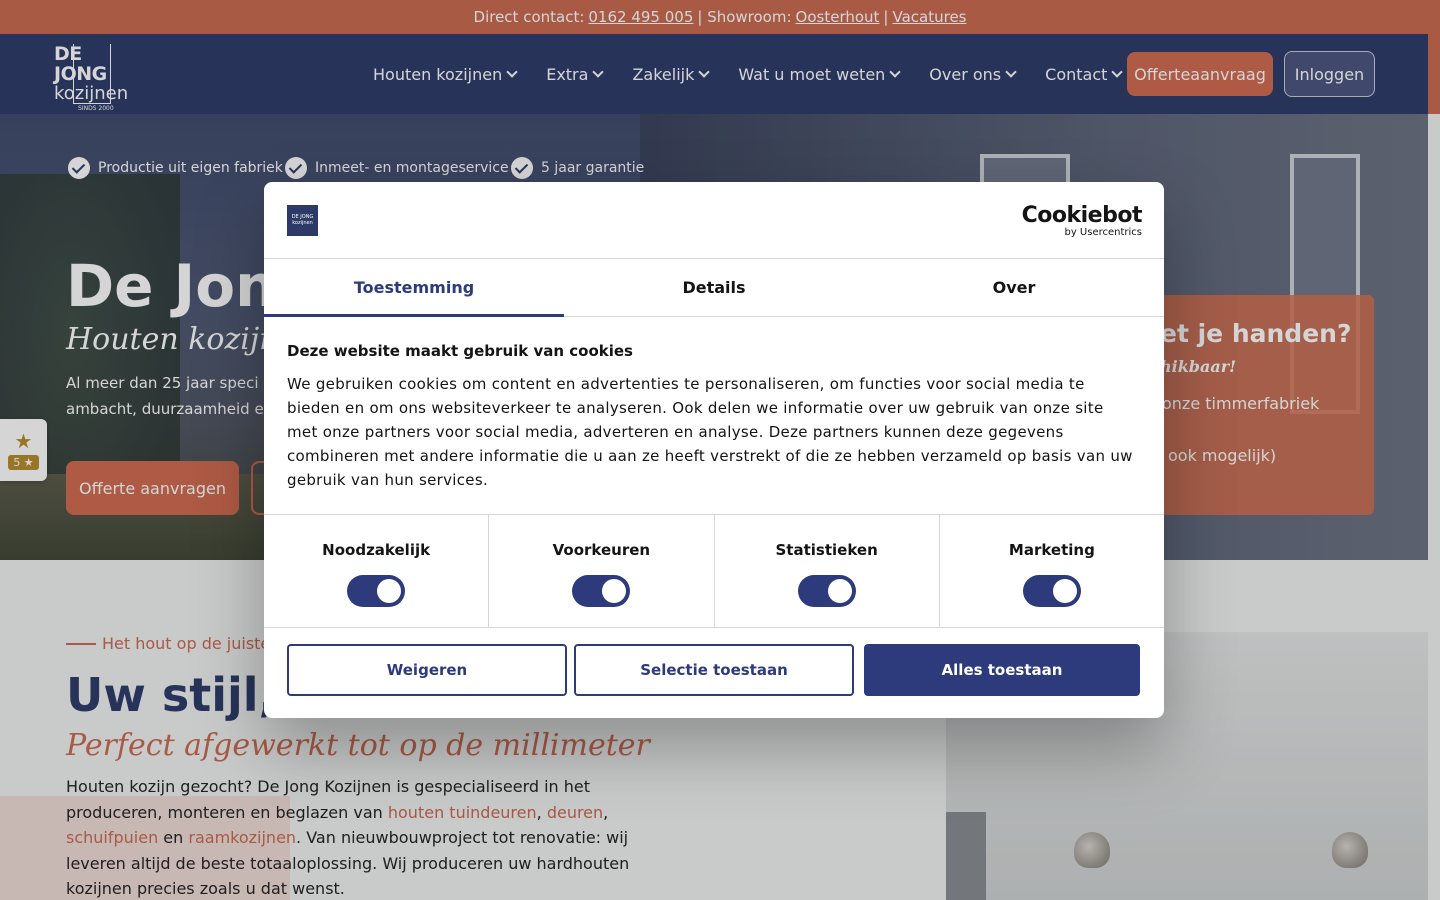  Describe the element at coordinates (302, 220) in the screenshot. I see `dialog-logo: DE JONG kozijnen` at that location.